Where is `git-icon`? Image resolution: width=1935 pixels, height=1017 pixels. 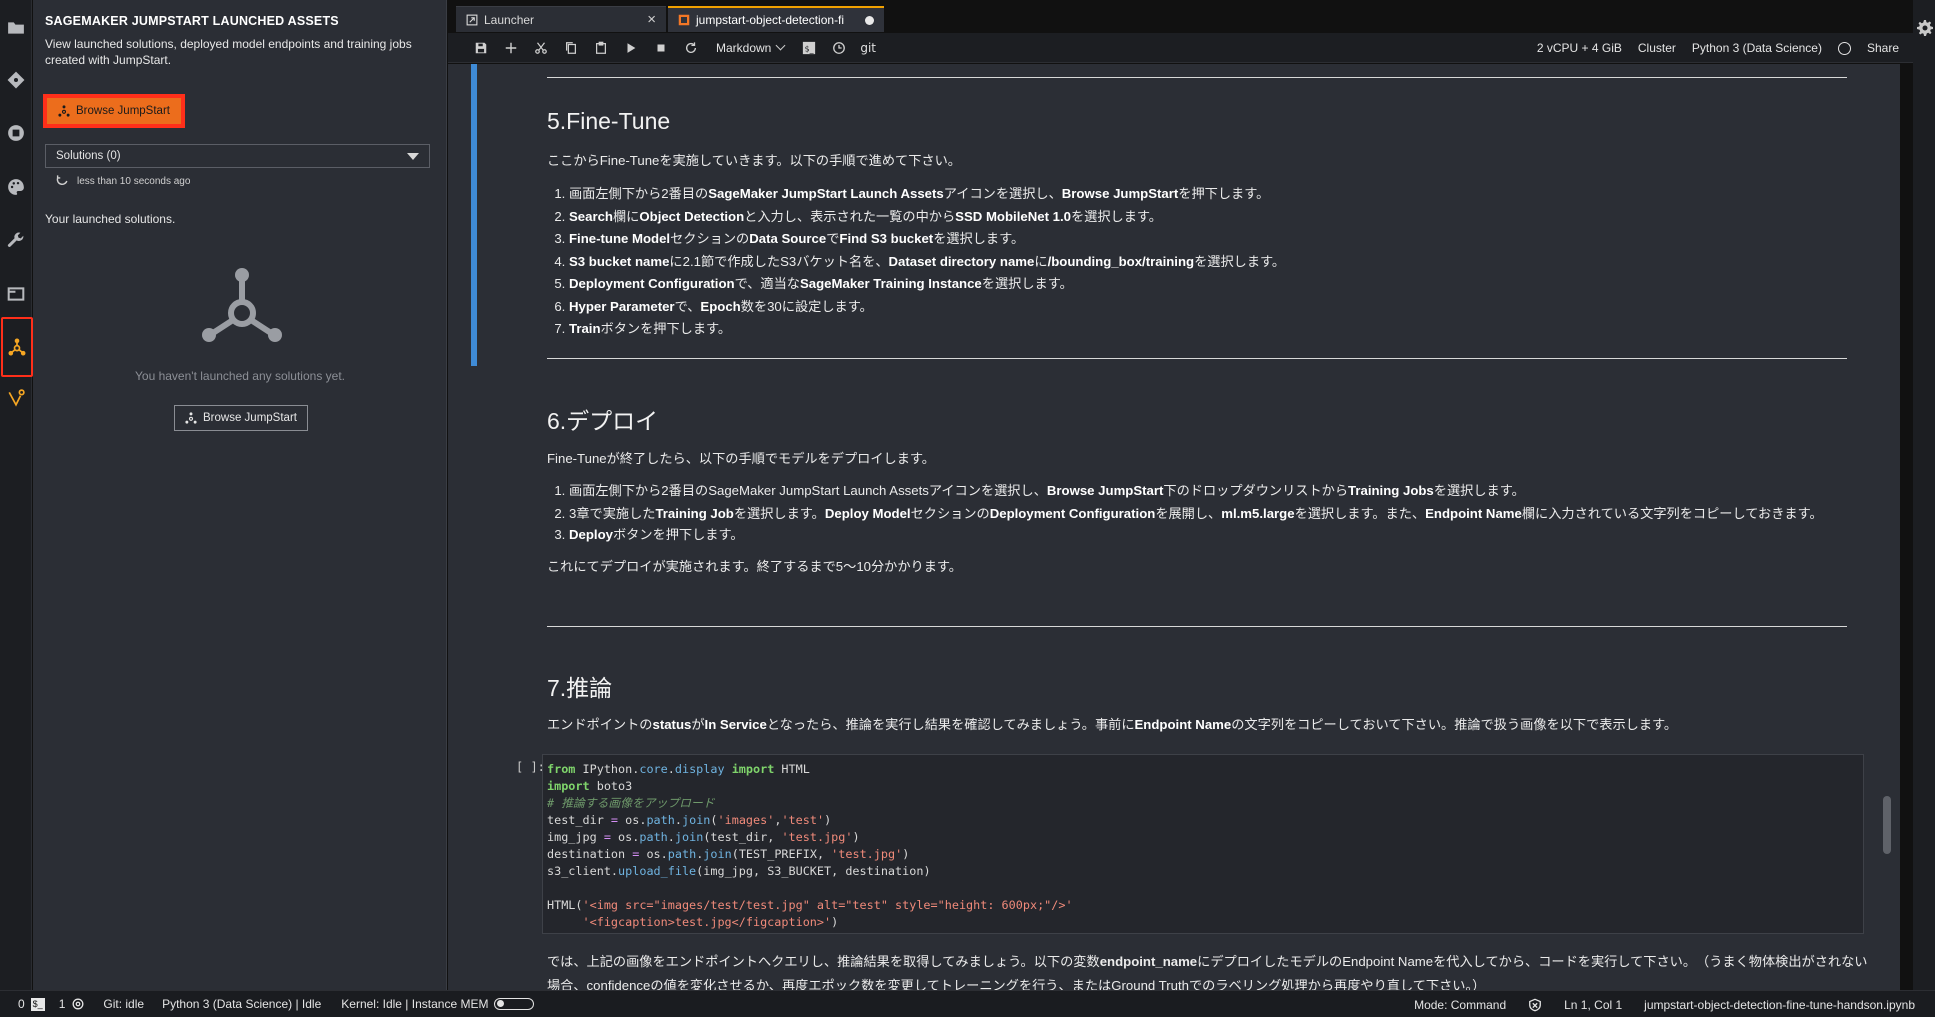
git-icon is located at coordinates (16, 80).